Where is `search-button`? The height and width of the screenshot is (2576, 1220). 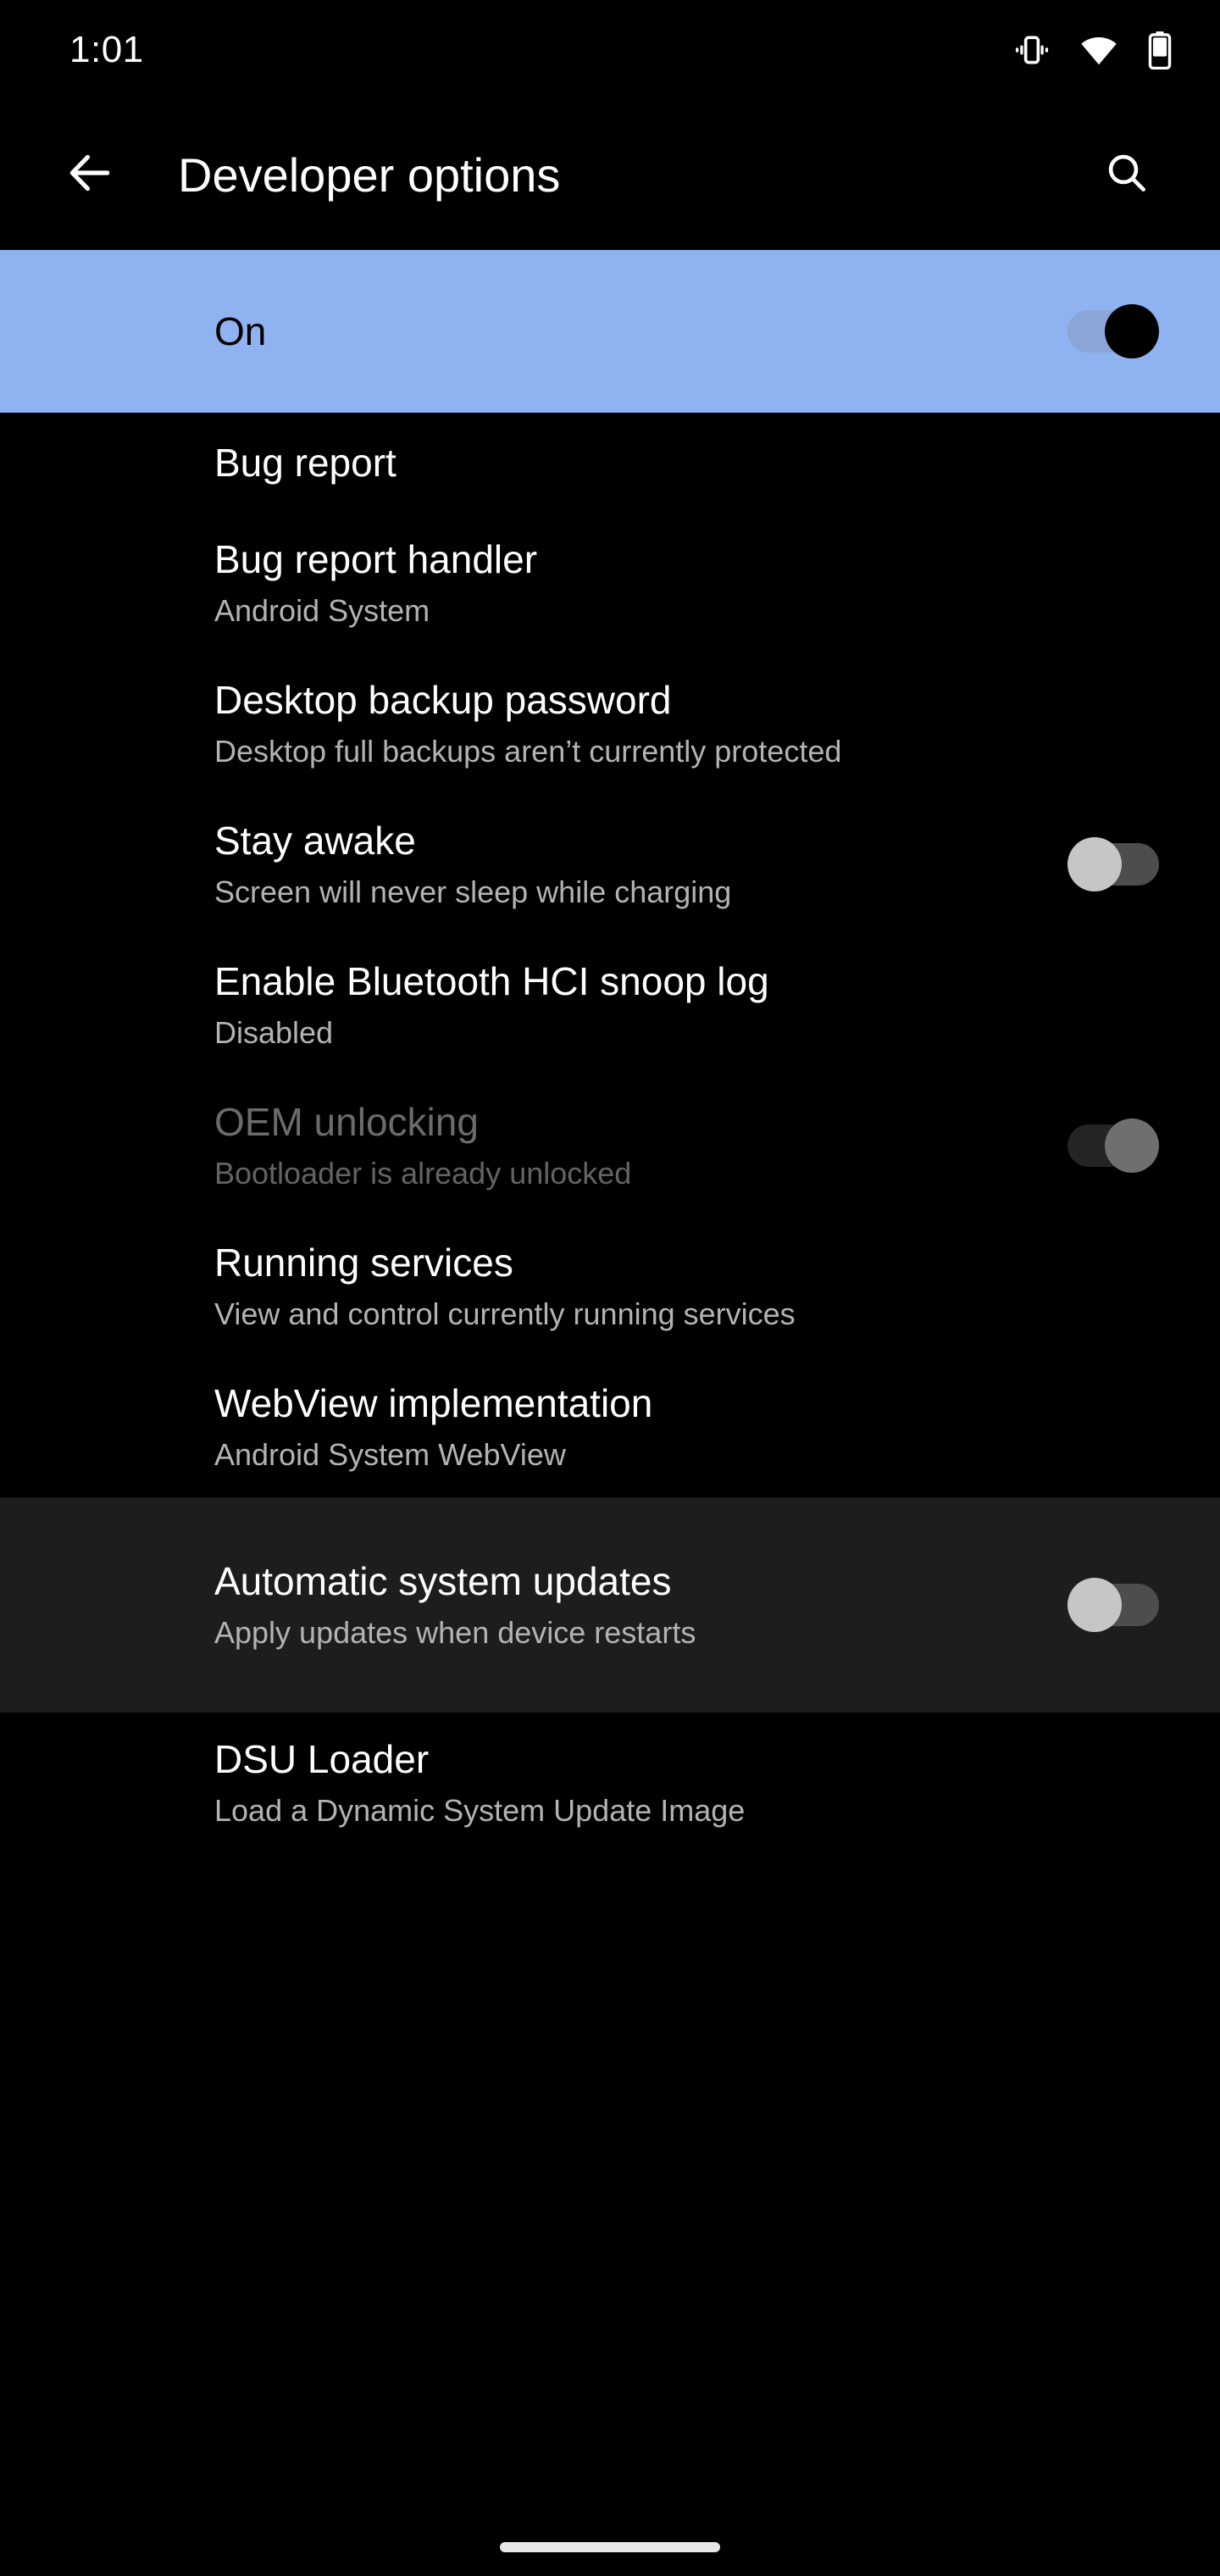 search-button is located at coordinates (1126, 175).